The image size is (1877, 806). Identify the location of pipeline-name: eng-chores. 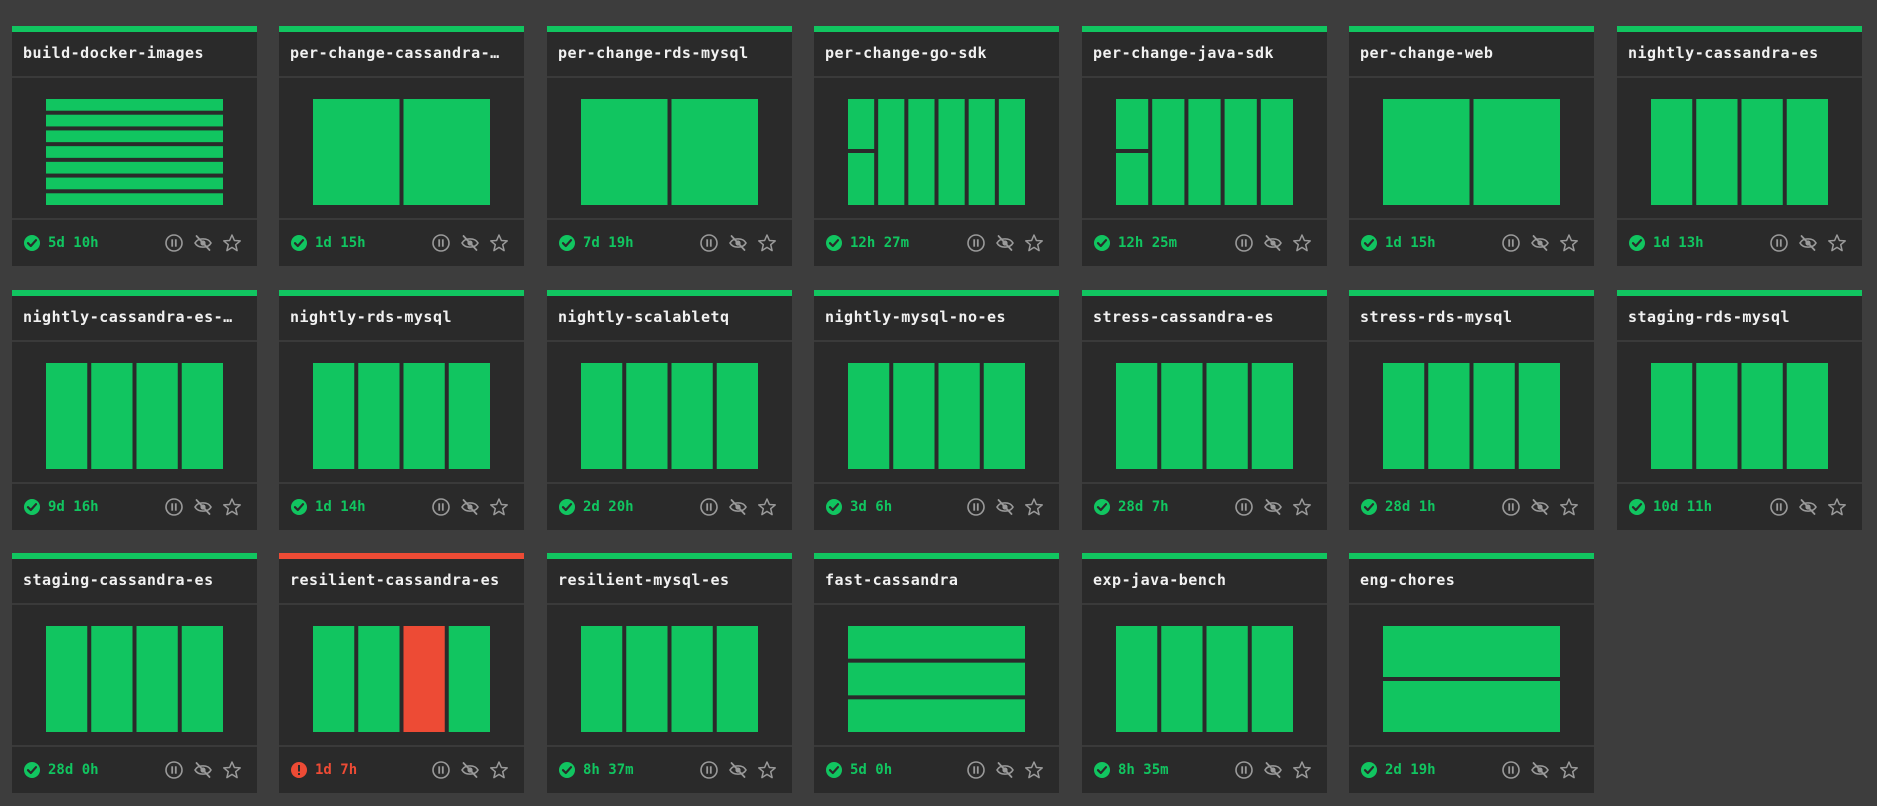
(1472, 580).